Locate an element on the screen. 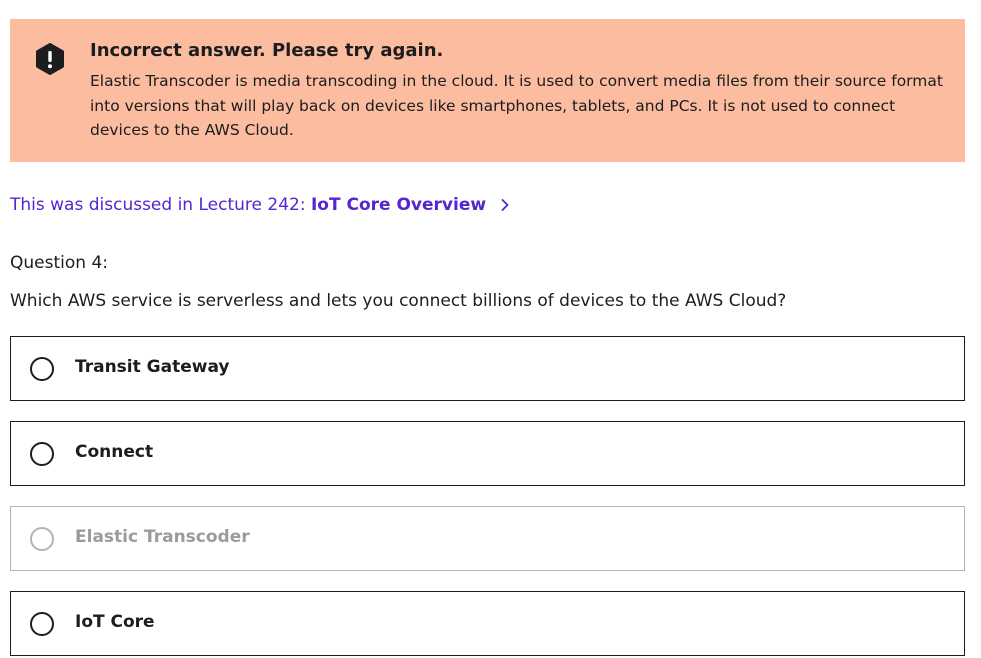 The width and height of the screenshot is (981, 658). option-label: Transit Gateway is located at coordinates (152, 367).